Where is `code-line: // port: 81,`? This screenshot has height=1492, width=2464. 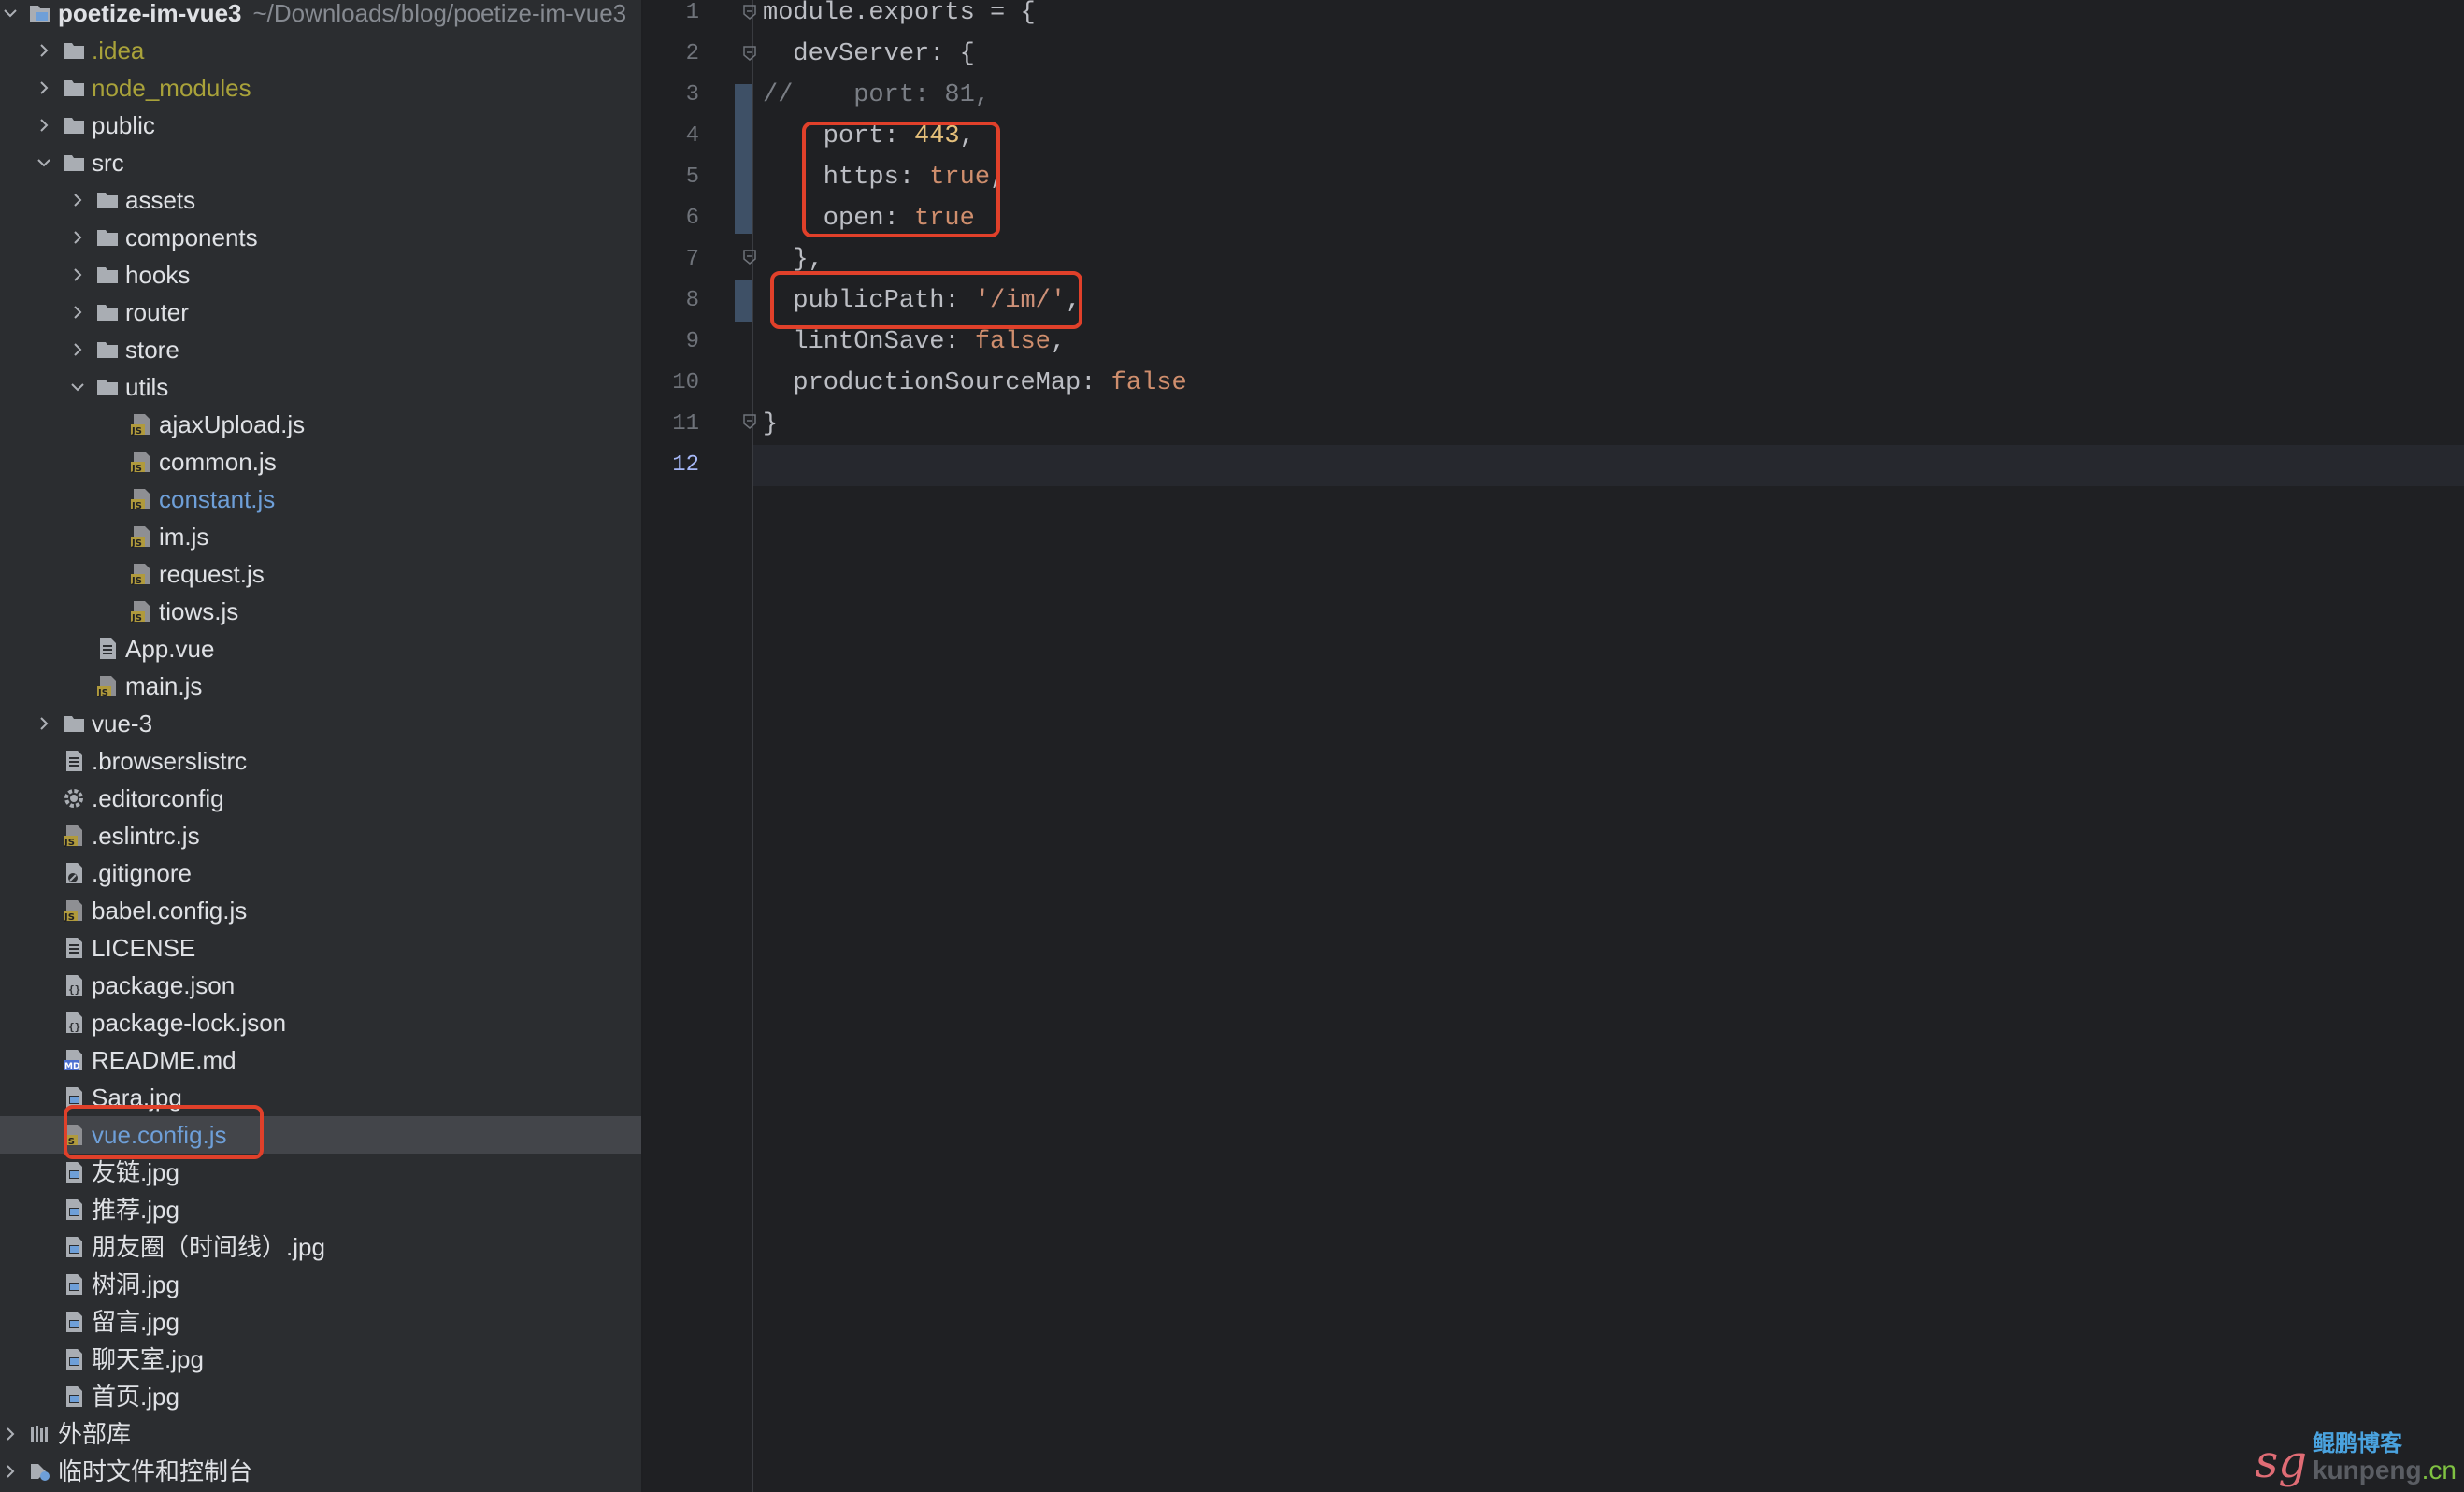 code-line: // port: 81, is located at coordinates (876, 95).